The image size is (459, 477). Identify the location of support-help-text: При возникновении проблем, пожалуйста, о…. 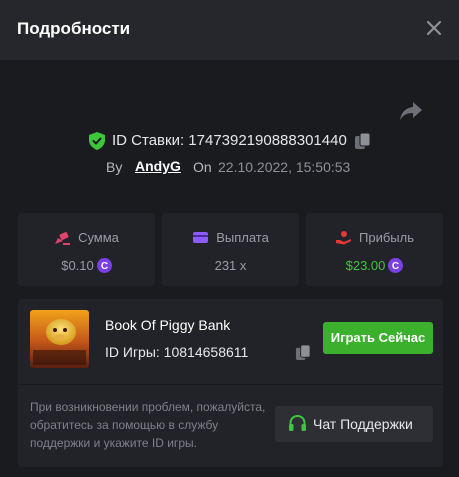
(148, 425).